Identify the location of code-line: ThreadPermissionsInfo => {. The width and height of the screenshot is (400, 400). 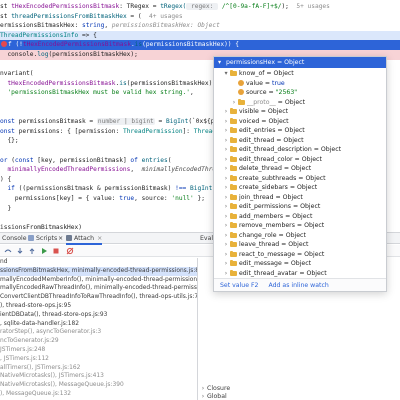
(200, 35).